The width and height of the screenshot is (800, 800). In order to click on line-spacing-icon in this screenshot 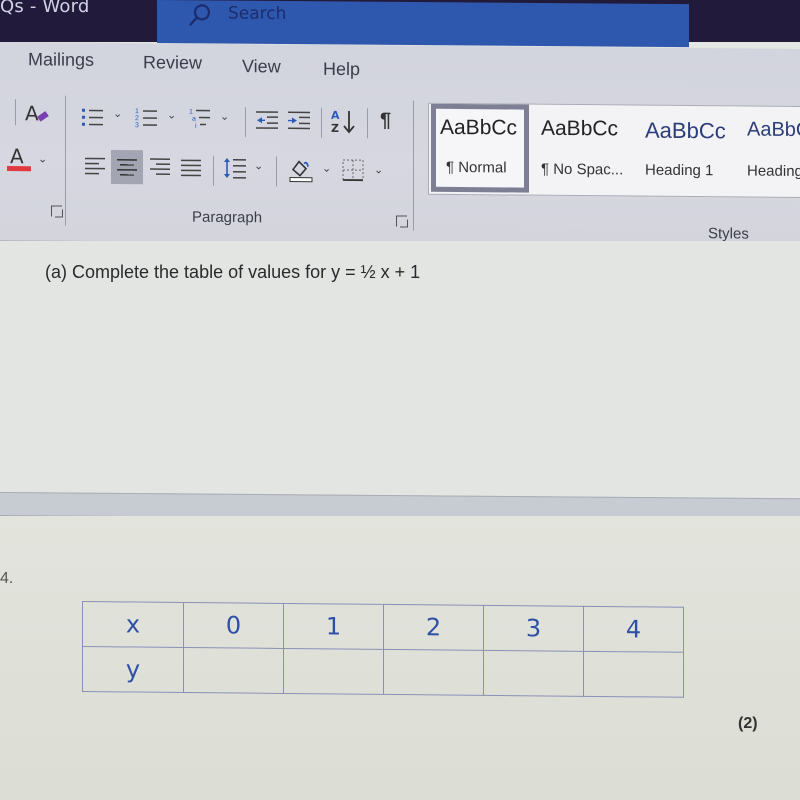, I will do `click(235, 168)`.